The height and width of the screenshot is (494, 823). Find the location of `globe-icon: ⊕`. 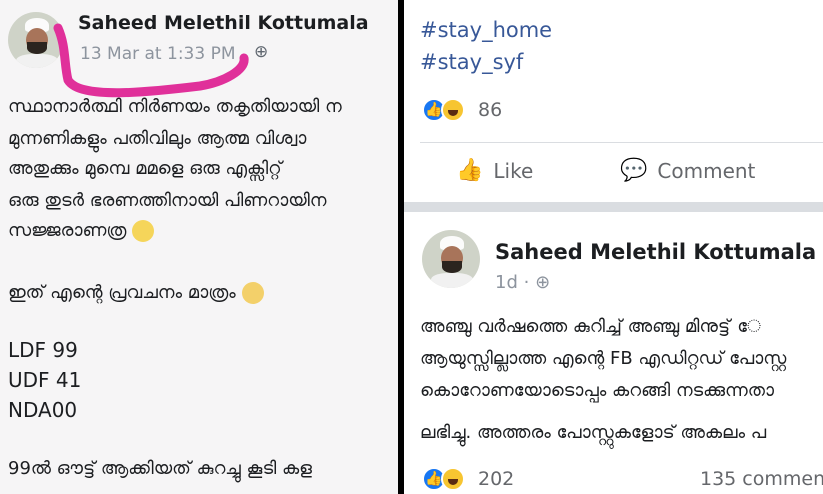

globe-icon: ⊕ is located at coordinates (543, 282).